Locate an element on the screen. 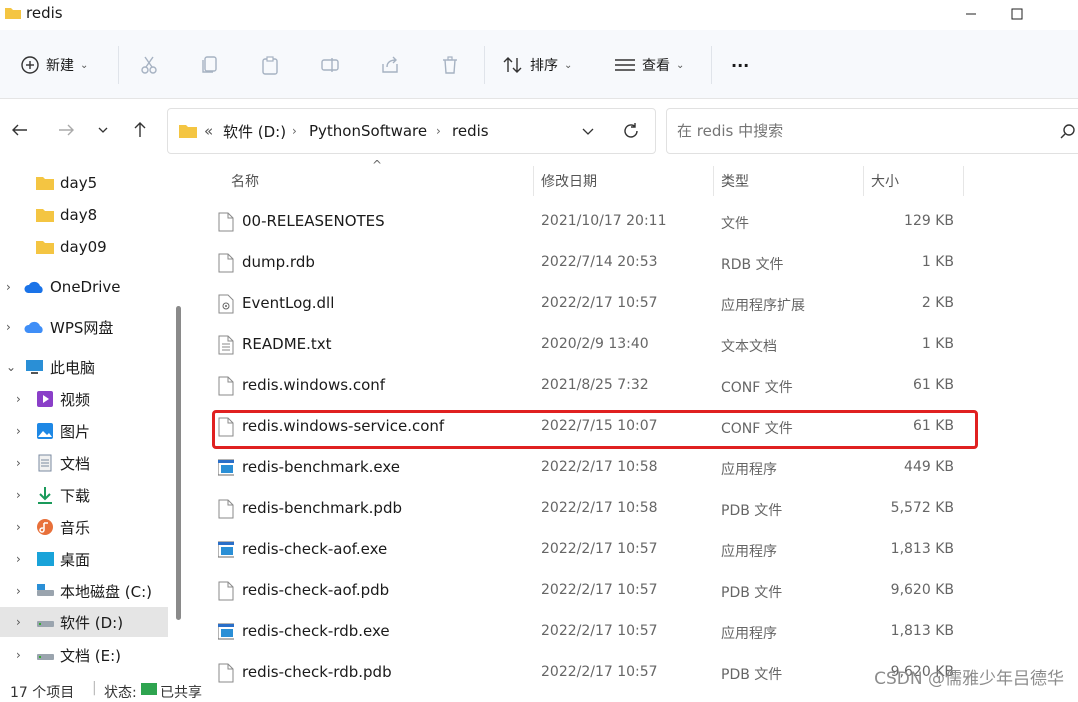 This screenshot has width=1078, height=702. scissors-icon is located at coordinates (149, 65).